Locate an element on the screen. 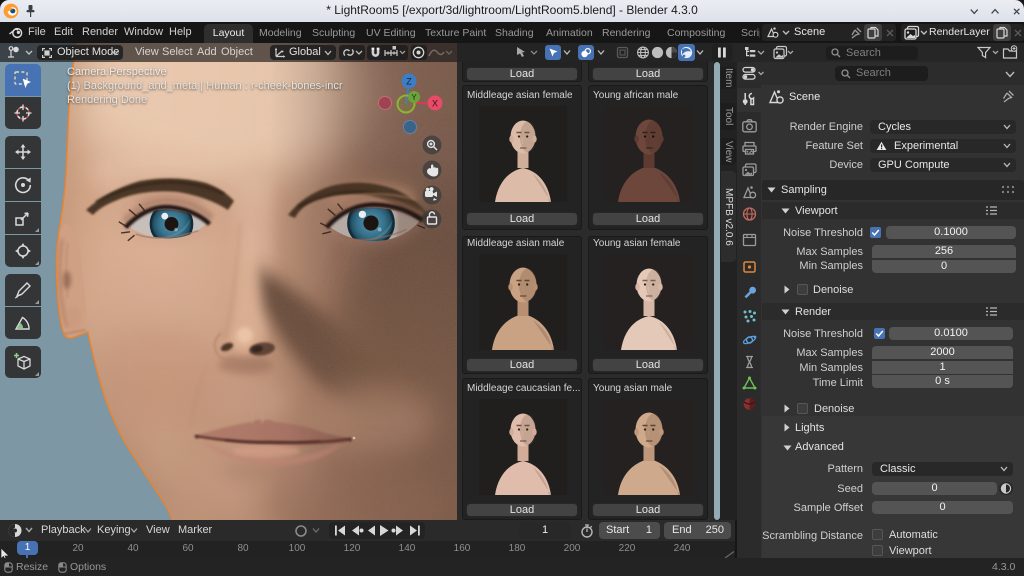 This screenshot has height=576, width=1024. svg-text: Z is located at coordinates (409, 82).